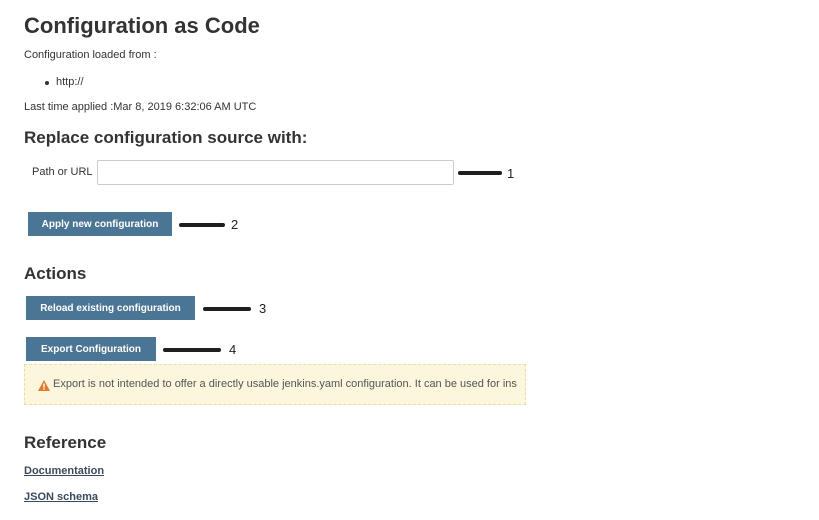 The image size is (819, 520). What do you see at coordinates (90, 55) in the screenshot?
I see `loaded-from-label: Configuration loaded from :` at bounding box center [90, 55].